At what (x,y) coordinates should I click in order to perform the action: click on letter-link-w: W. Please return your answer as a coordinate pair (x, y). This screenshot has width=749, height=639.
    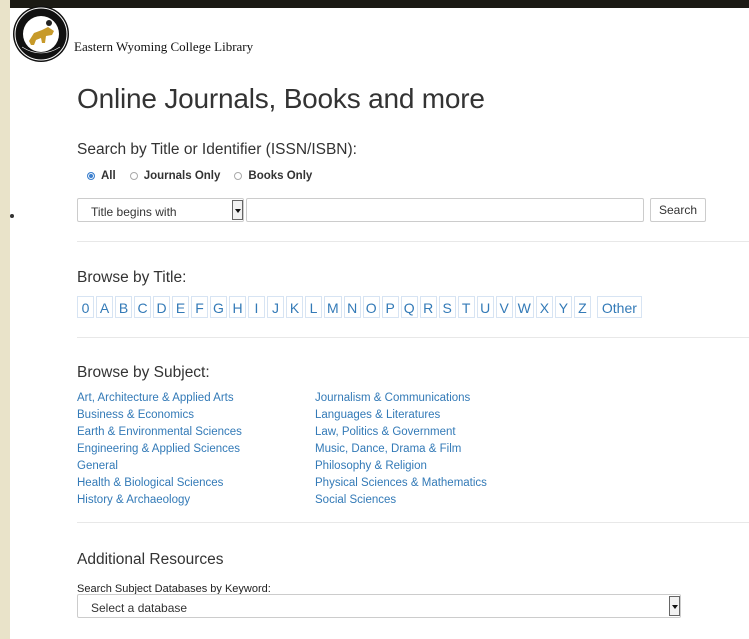
    Looking at the image, I should click on (524, 307).